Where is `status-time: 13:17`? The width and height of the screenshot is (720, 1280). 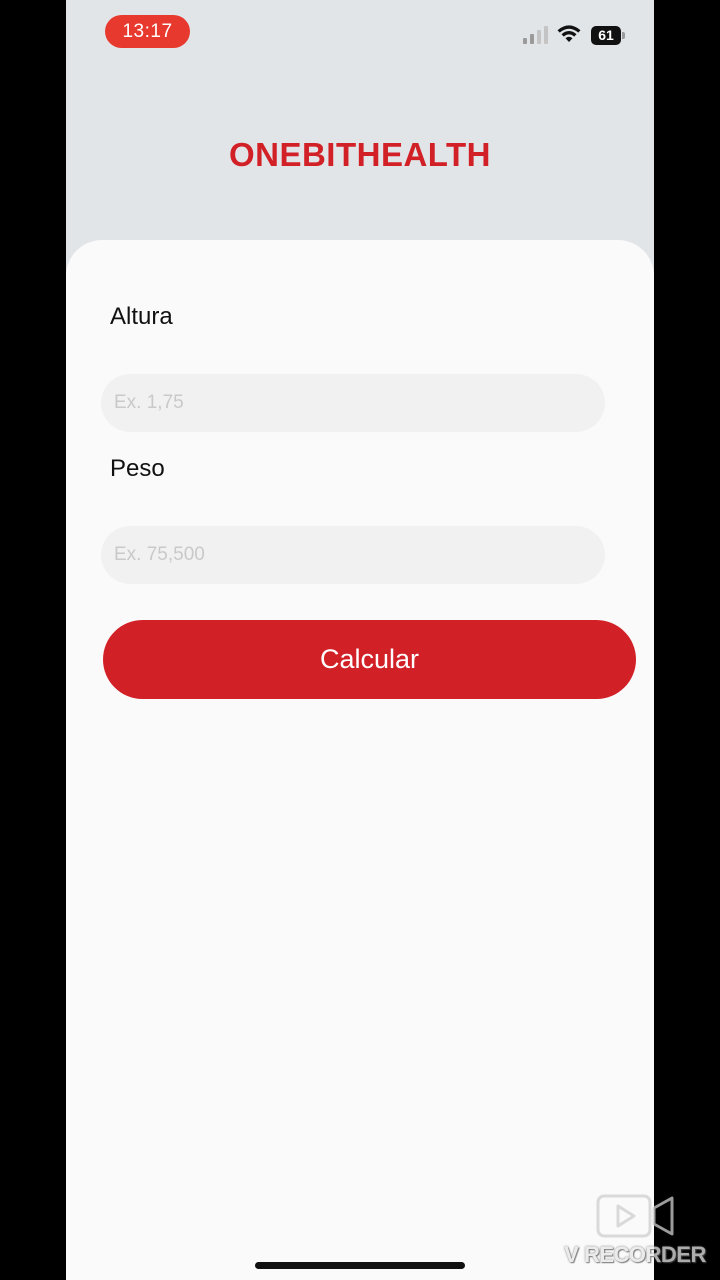
status-time: 13:17 is located at coordinates (147, 31).